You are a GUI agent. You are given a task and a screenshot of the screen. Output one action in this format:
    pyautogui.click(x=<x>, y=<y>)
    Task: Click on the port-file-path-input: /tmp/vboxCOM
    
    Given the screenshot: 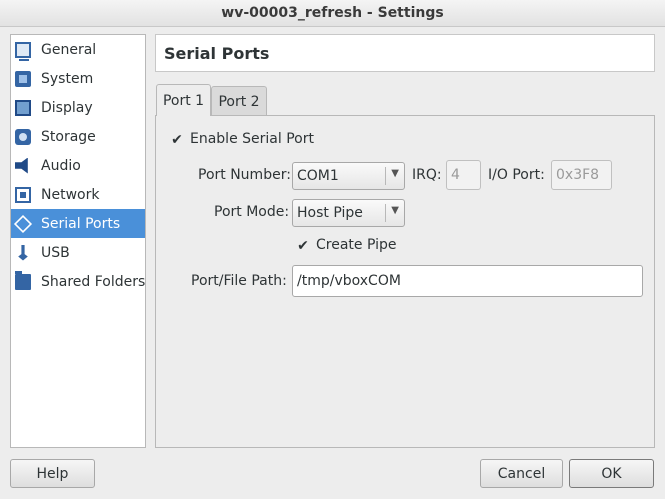 What is the action you would take?
    pyautogui.click(x=467, y=281)
    